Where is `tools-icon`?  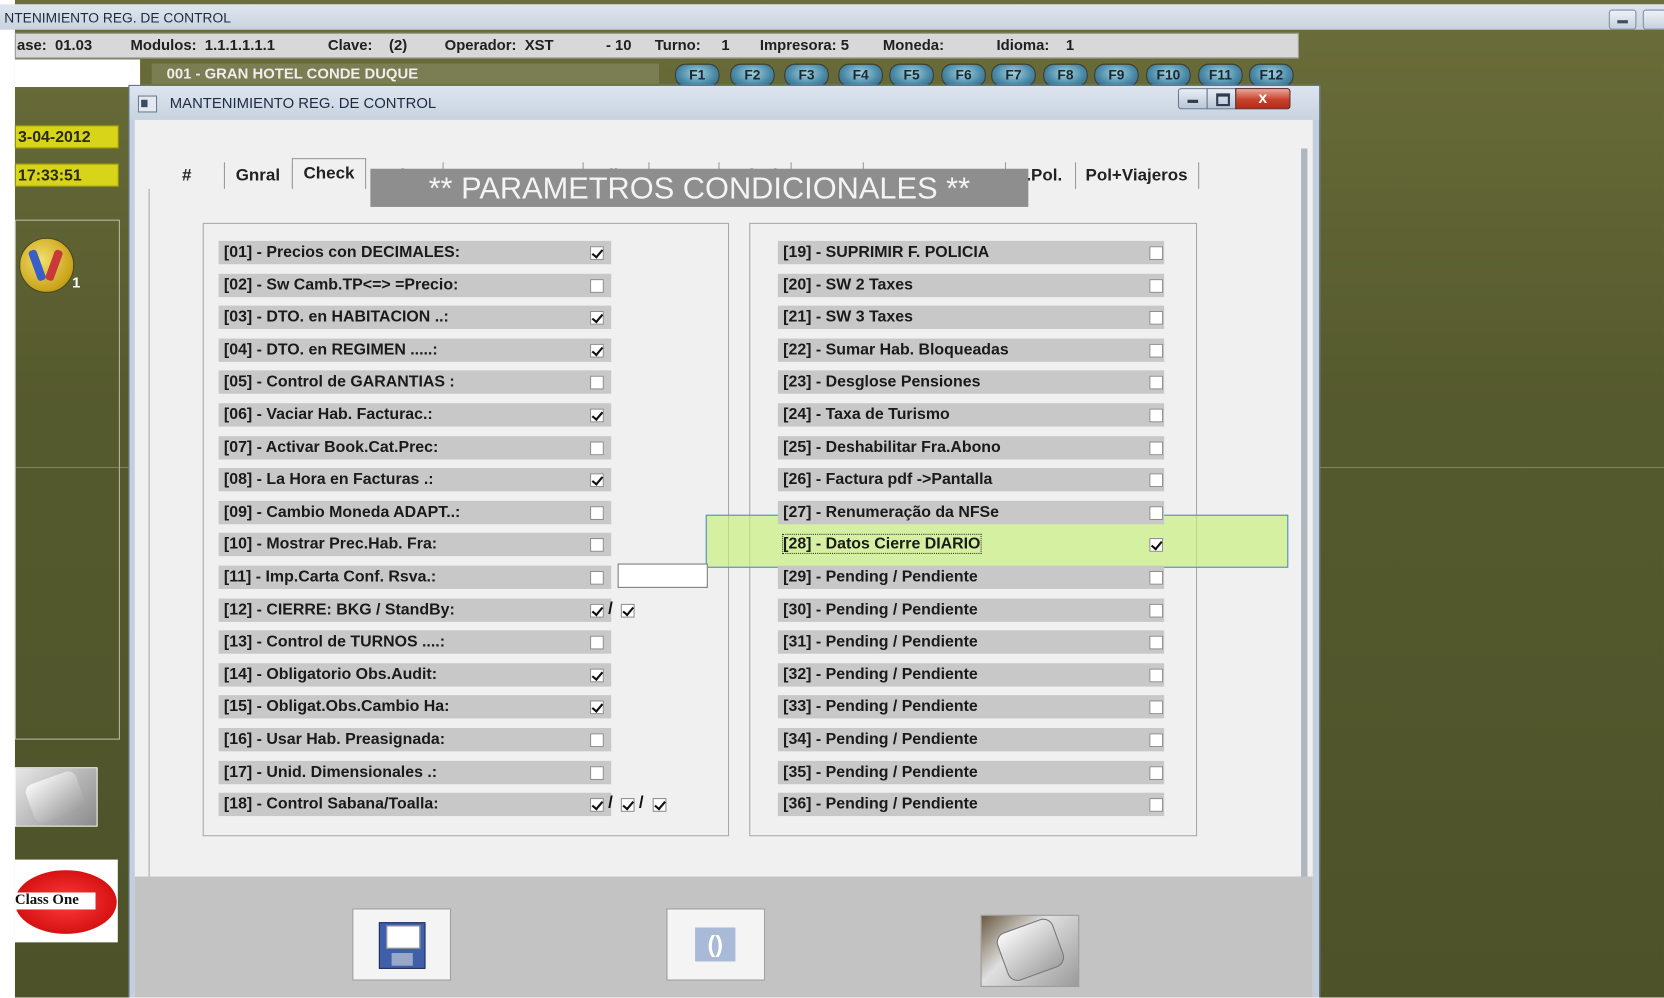 tools-icon is located at coordinates (47, 265).